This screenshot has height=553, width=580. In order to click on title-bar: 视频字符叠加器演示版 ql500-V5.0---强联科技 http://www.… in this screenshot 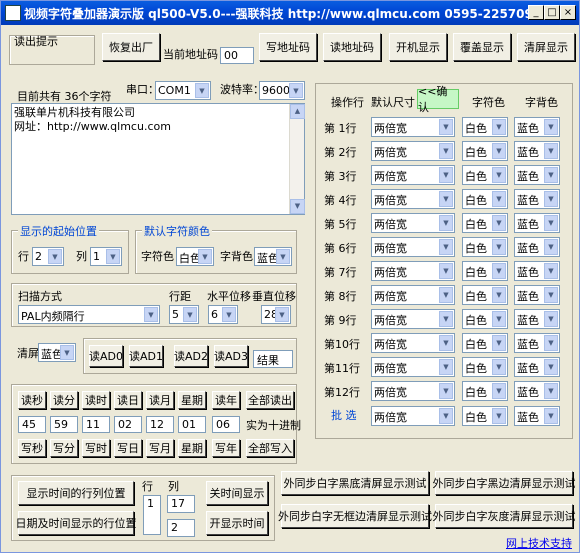, I will do `click(290, 13)`.